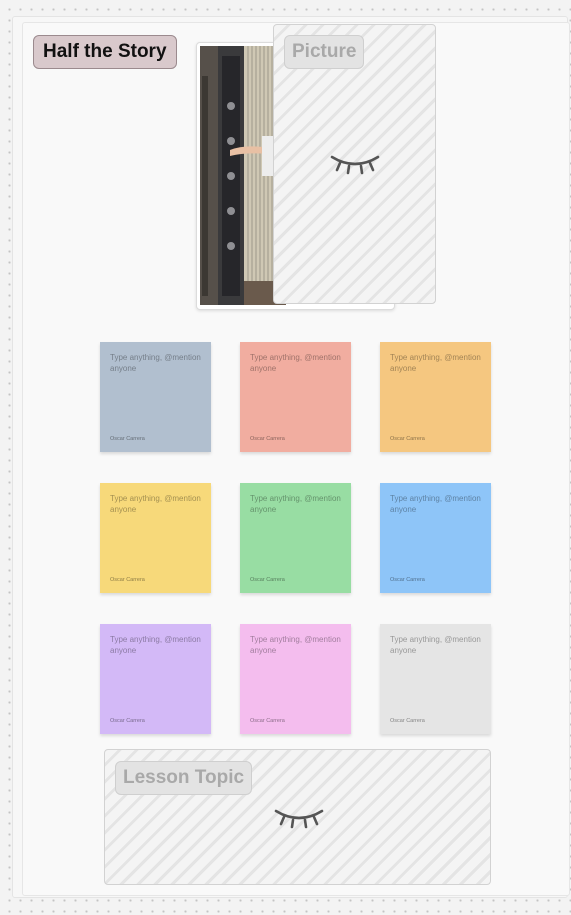 The image size is (571, 915). I want to click on lesson-topic-label: Lesson Topic, so click(184, 778).